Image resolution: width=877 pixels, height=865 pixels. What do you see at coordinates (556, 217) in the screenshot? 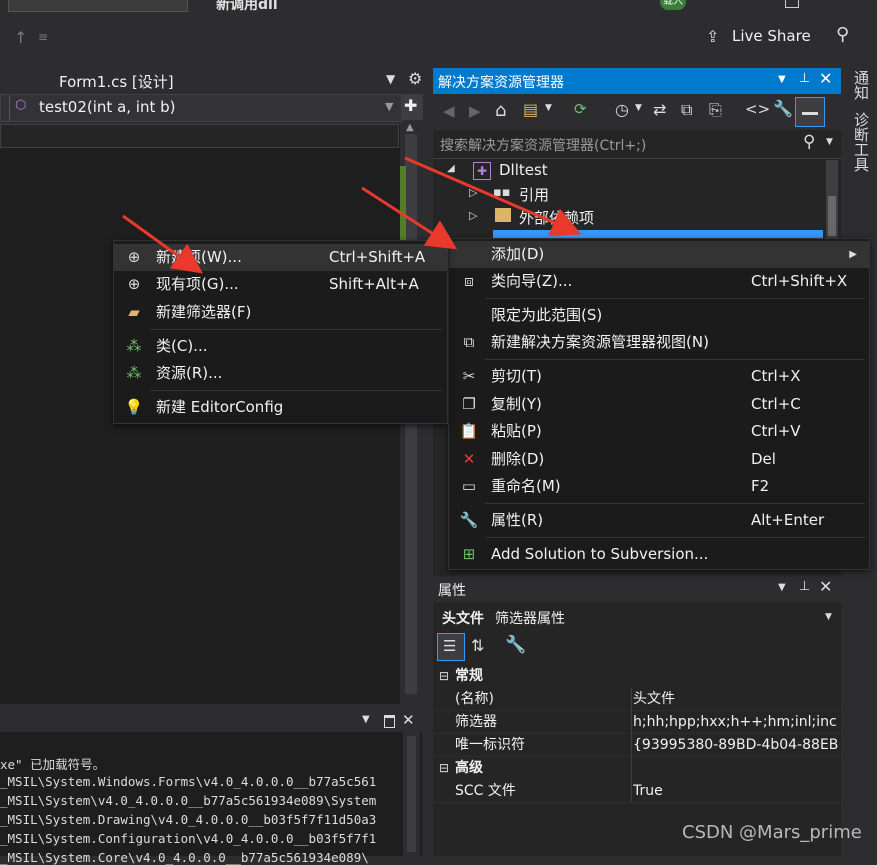
I see `tree-item-external-deps: 外部依赖项` at bounding box center [556, 217].